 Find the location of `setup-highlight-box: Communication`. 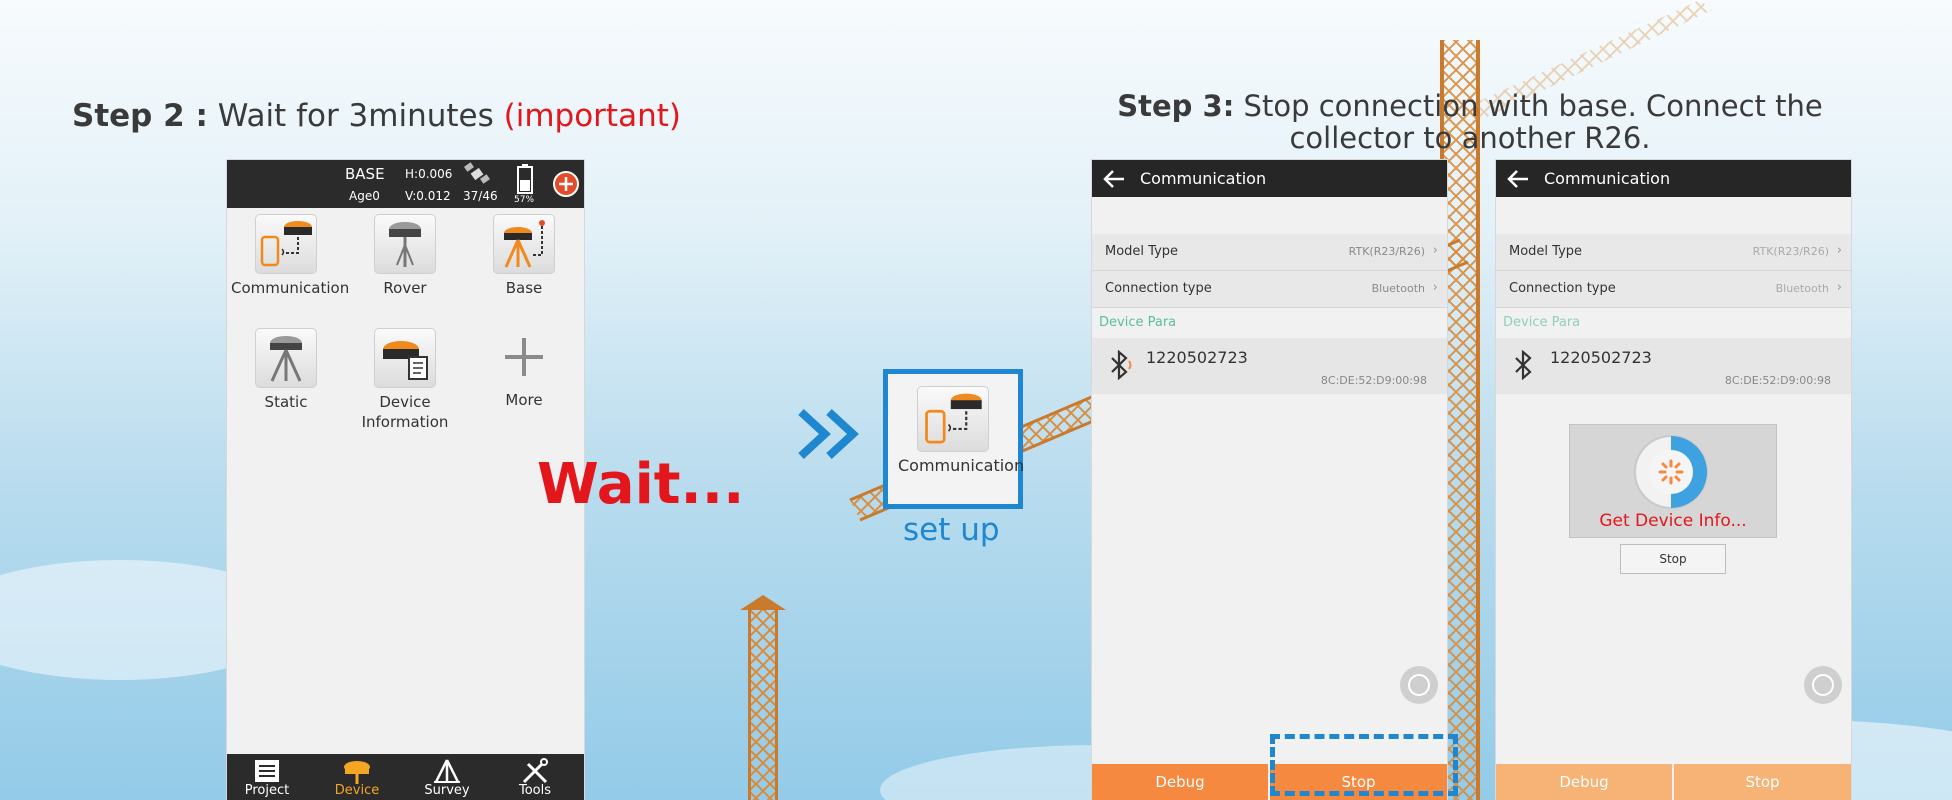

setup-highlight-box: Communication is located at coordinates (953, 439).